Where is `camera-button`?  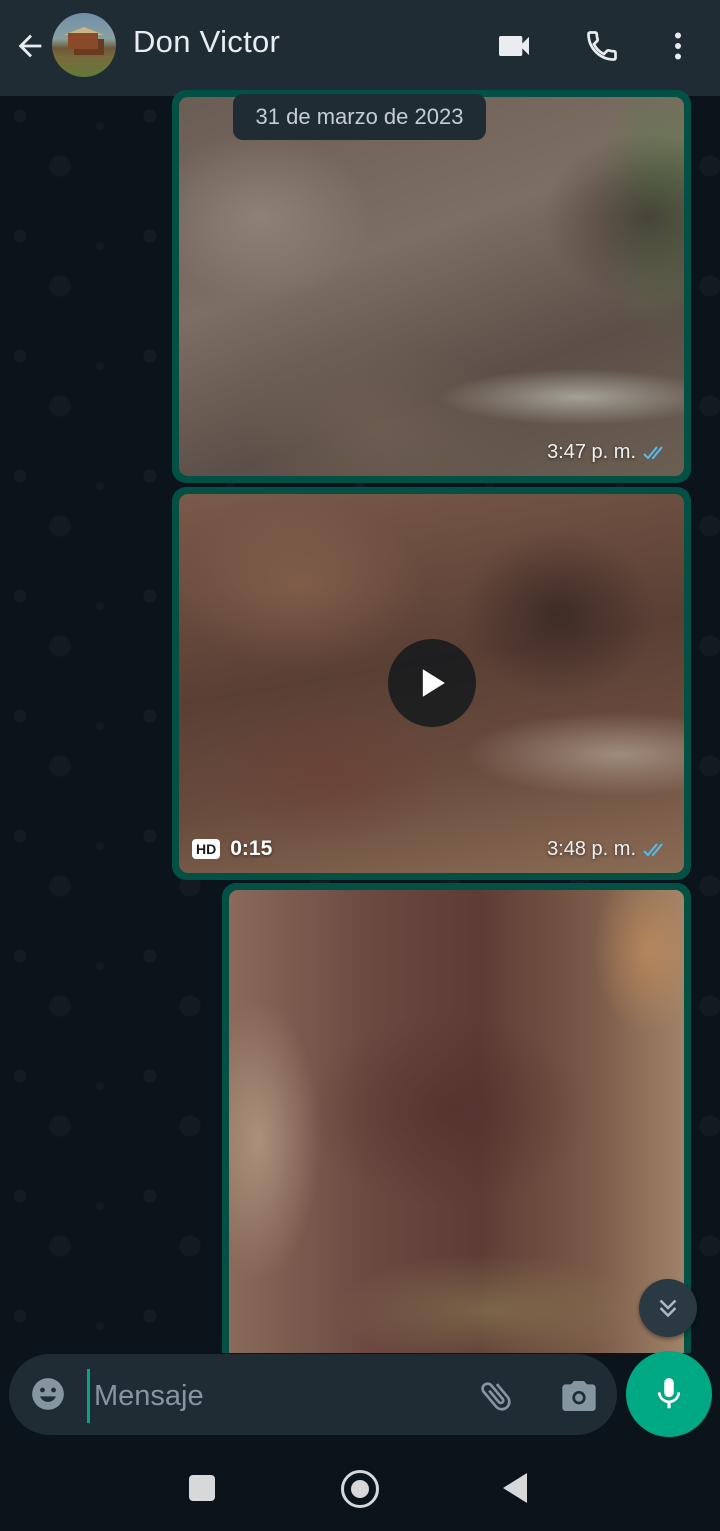
camera-button is located at coordinates (579, 1396).